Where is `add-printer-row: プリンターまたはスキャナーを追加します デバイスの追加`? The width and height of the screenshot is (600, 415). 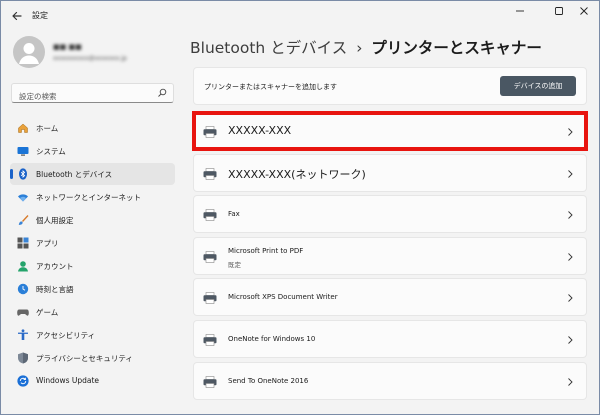
add-printer-row: プリンターまたはスキャナーを追加します デバイスの追加 is located at coordinates (390, 86).